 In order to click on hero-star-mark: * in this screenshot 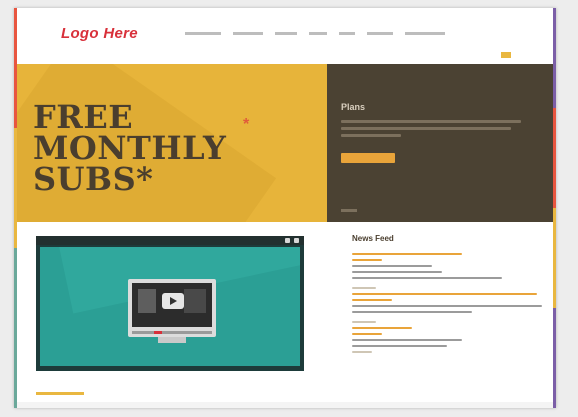, I will do `click(246, 124)`.